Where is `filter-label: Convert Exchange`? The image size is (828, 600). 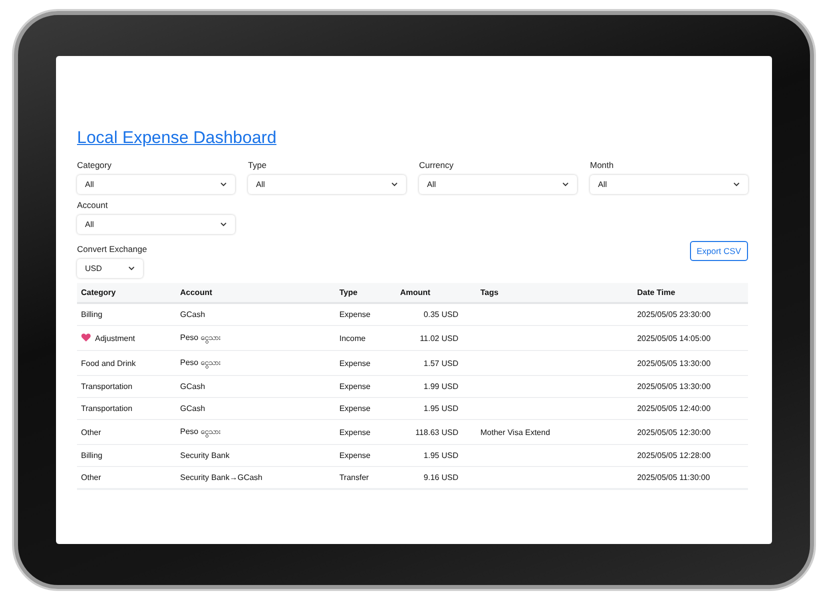
filter-label: Convert Exchange is located at coordinates (112, 249).